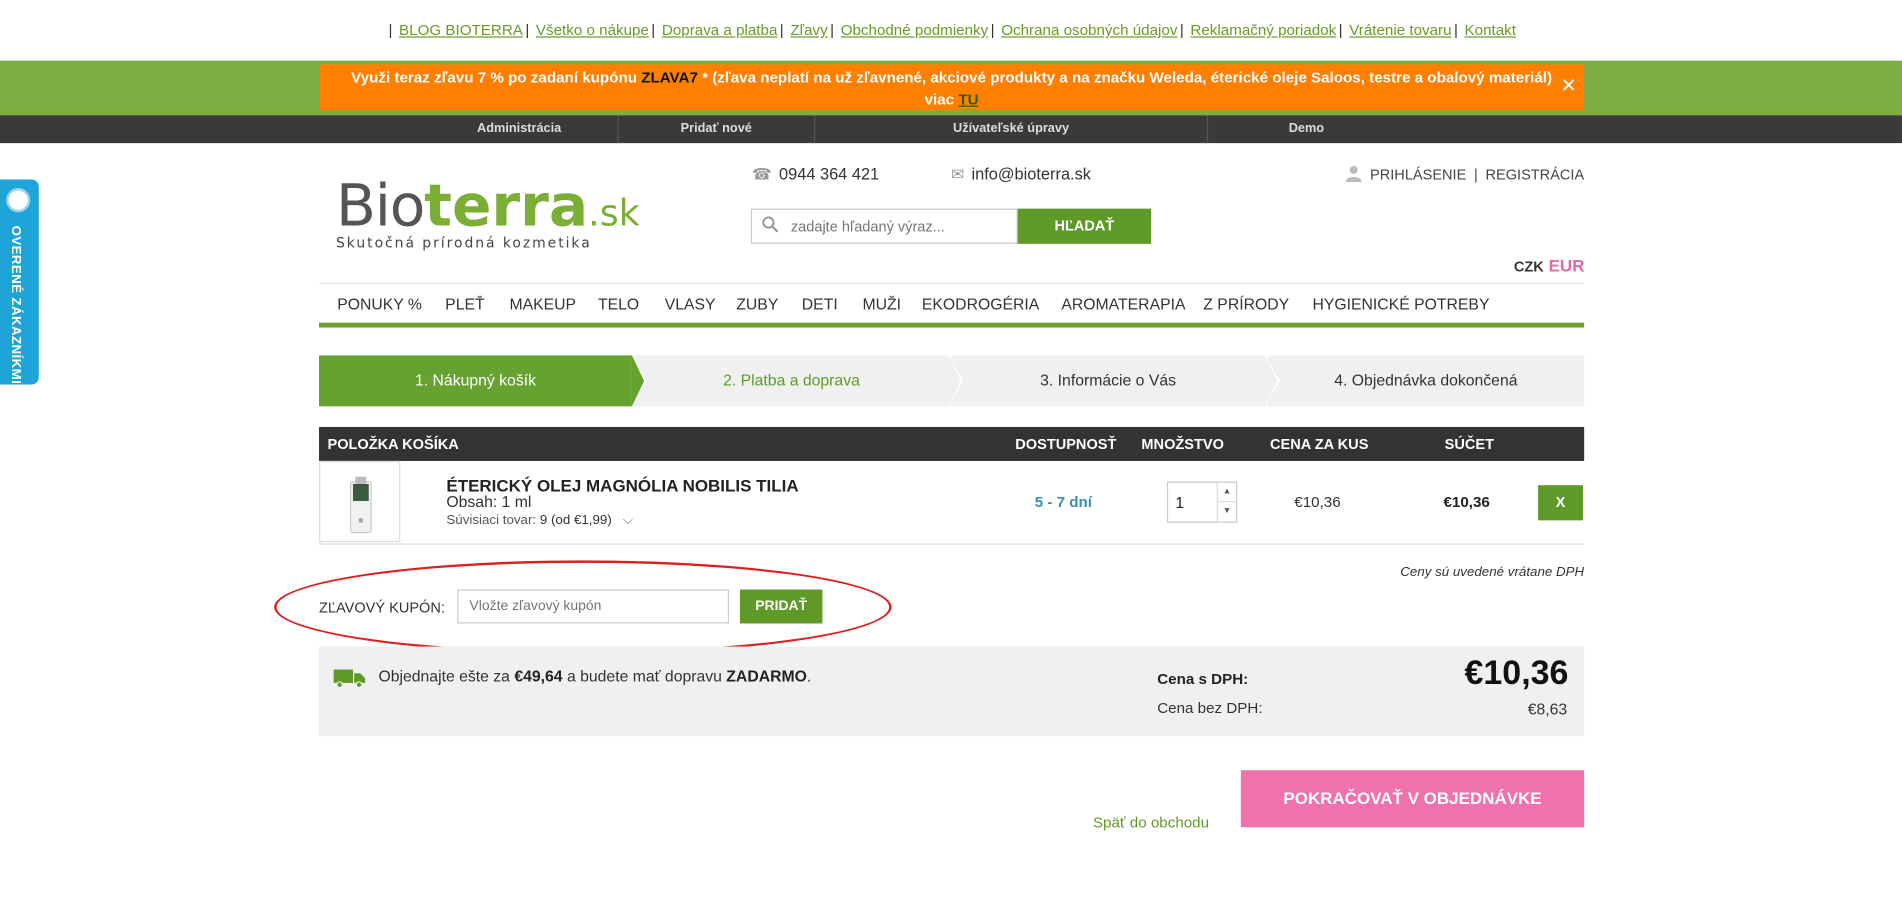 Image resolution: width=1902 pixels, height=916 pixels. Describe the element at coordinates (506, 206) in the screenshot. I see `logo-terra: terra` at that location.